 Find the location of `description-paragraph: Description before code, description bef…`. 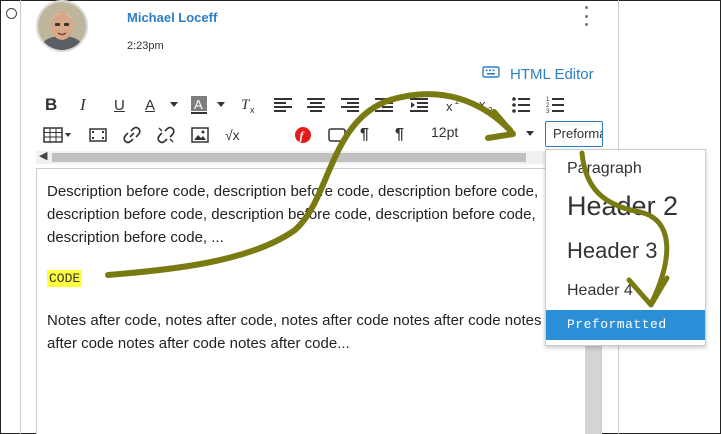

description-paragraph: Description before code, description bef… is located at coordinates (293, 214).